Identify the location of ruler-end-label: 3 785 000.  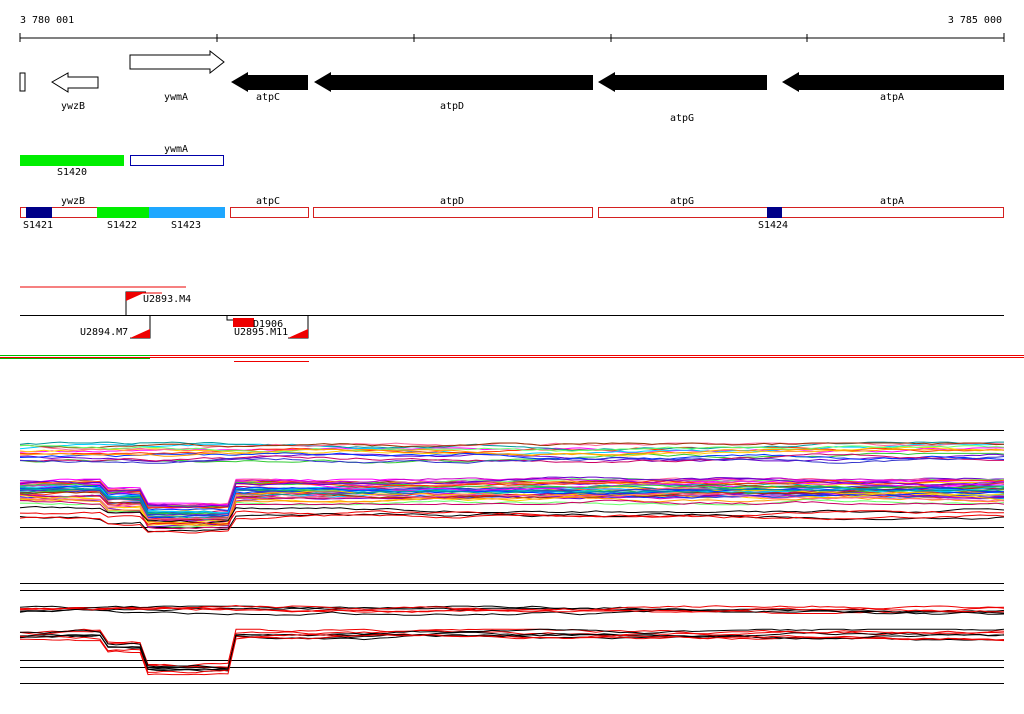
(975, 20).